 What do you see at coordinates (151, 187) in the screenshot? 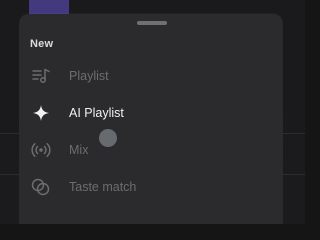
I see `menu-item-taste-match: Taste match` at bounding box center [151, 187].